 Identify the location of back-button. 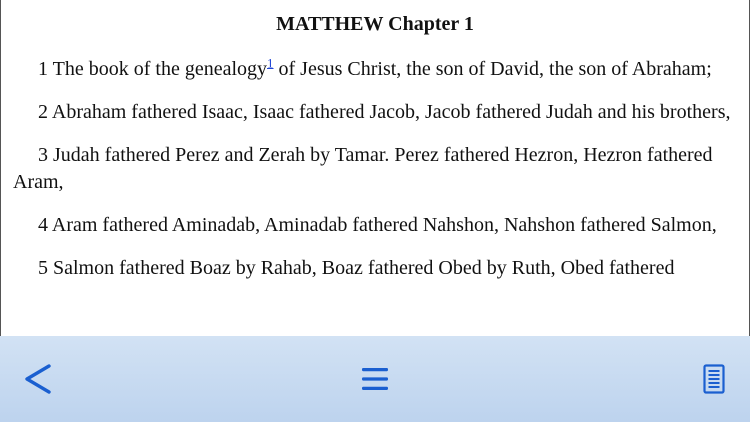
(38, 379).